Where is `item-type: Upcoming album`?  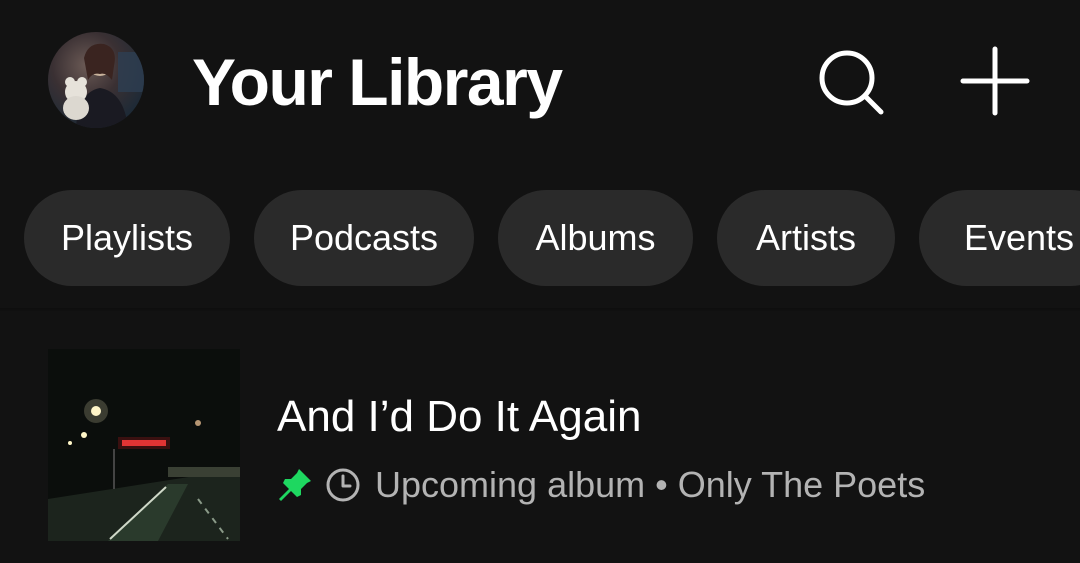
item-type: Upcoming album is located at coordinates (510, 484).